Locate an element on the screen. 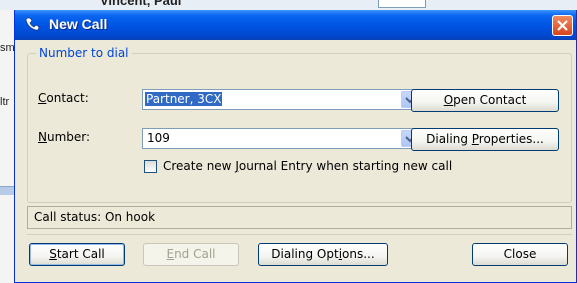  close-button: Close is located at coordinates (520, 254).